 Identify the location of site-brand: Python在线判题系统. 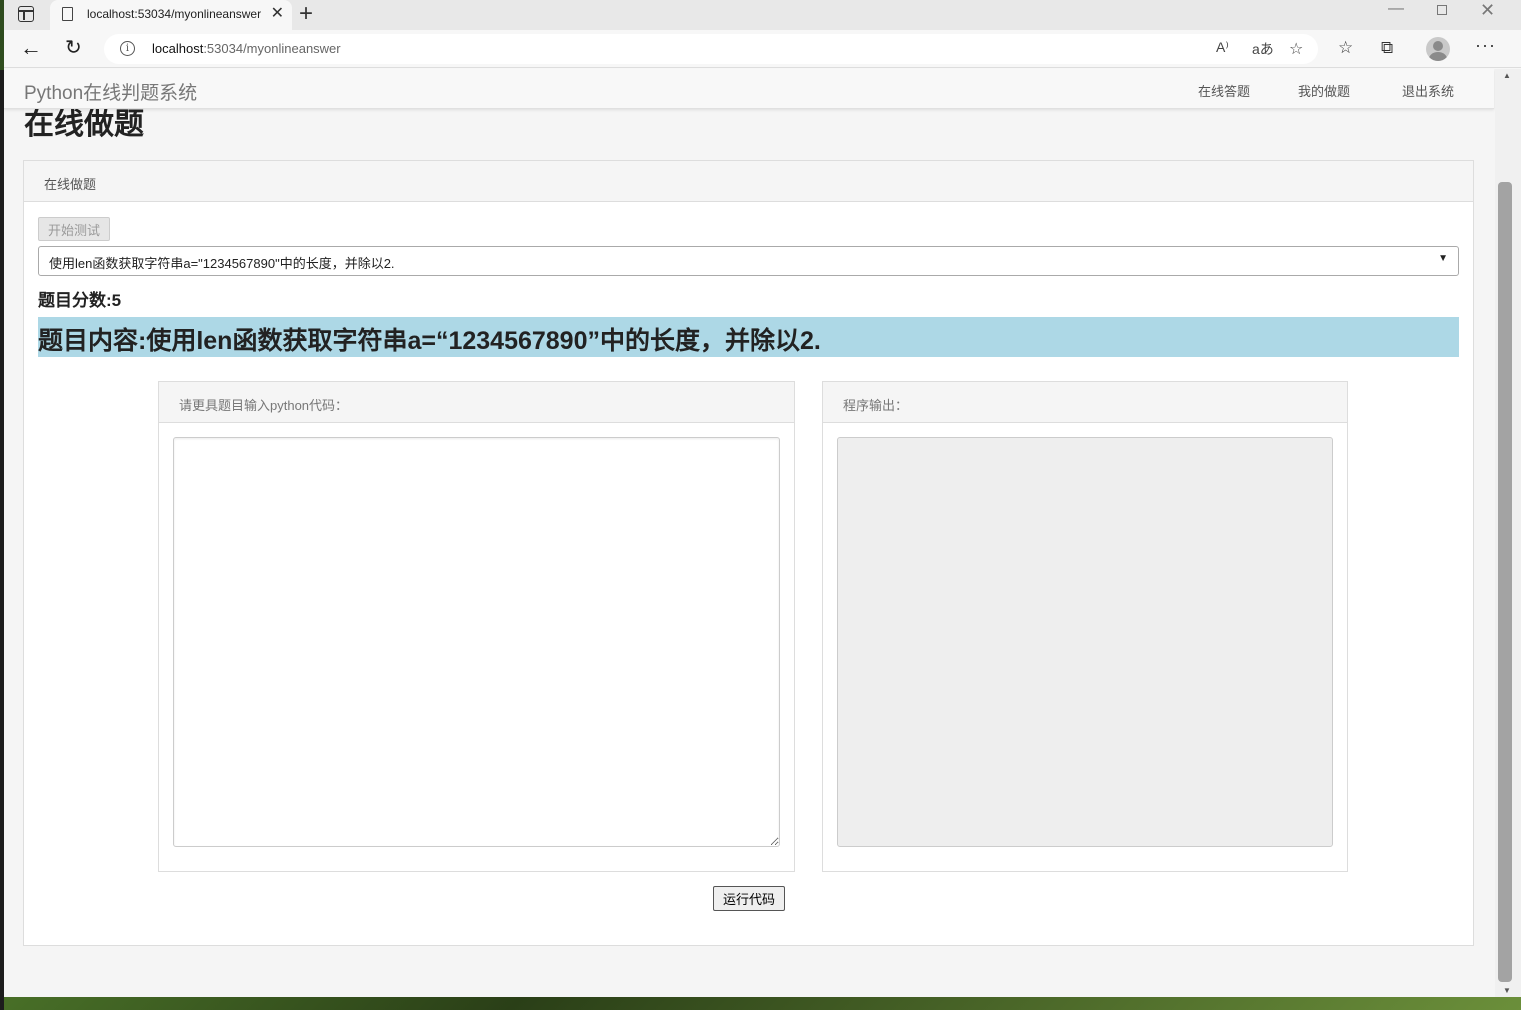
(110, 91).